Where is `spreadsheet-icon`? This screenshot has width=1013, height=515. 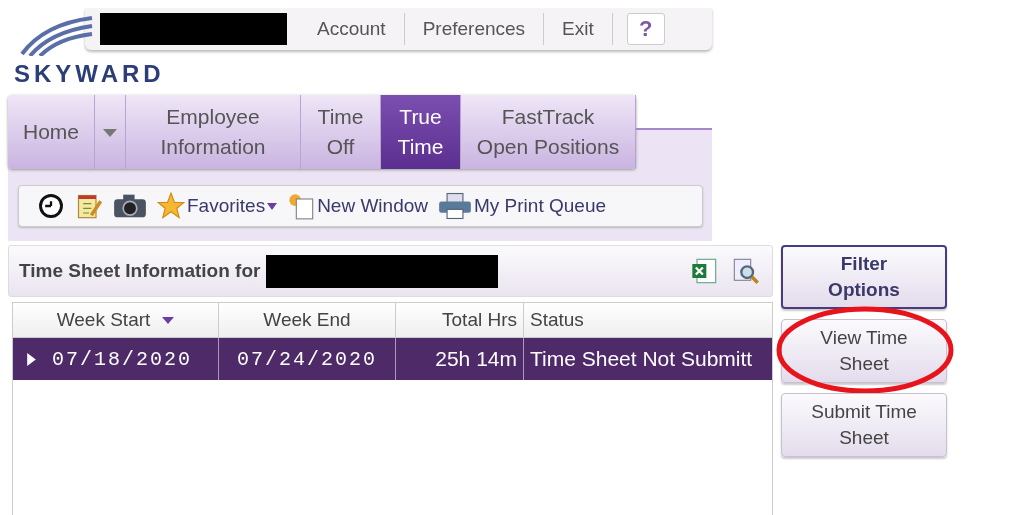 spreadsheet-icon is located at coordinates (704, 271).